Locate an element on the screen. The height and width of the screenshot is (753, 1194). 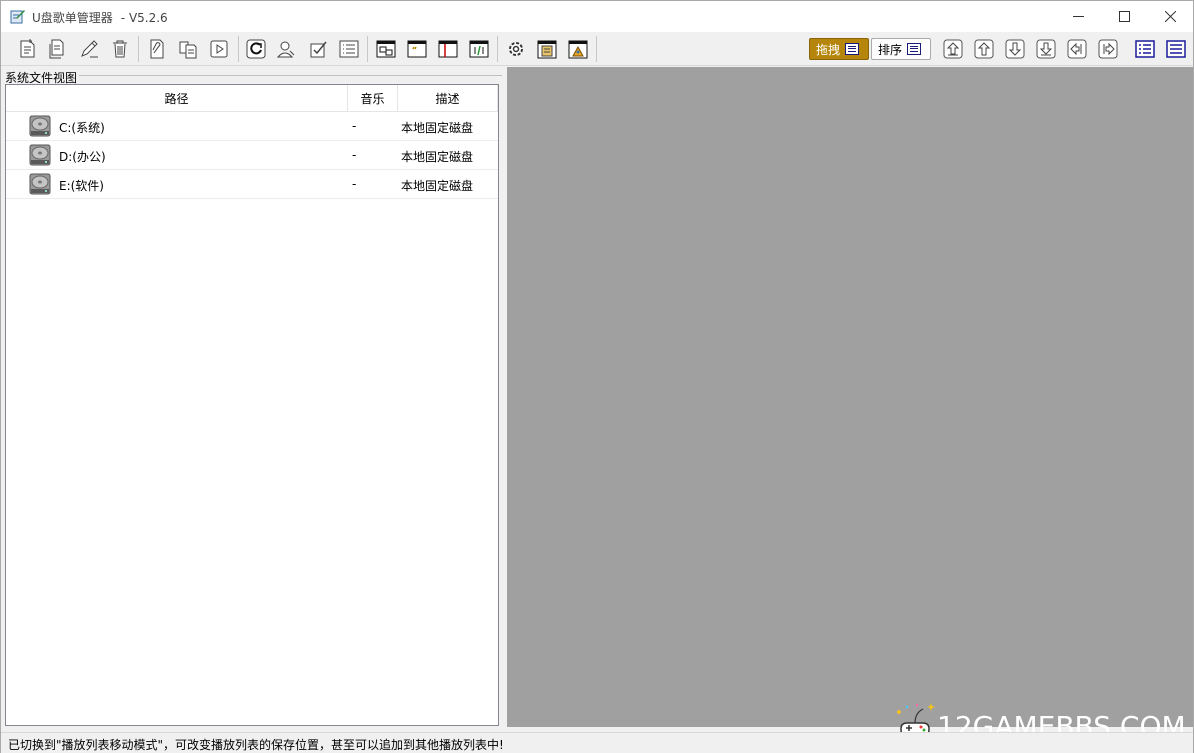
close-button is located at coordinates (1170, 16).